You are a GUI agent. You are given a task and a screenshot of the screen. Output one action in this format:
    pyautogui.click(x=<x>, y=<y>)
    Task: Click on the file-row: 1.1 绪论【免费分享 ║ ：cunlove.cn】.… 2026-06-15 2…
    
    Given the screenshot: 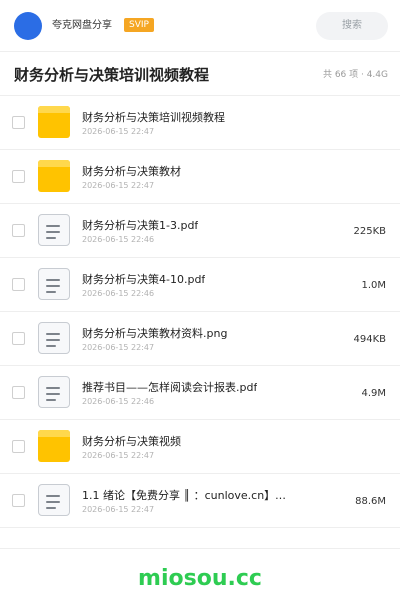 What is the action you would take?
    pyautogui.click(x=200, y=501)
    